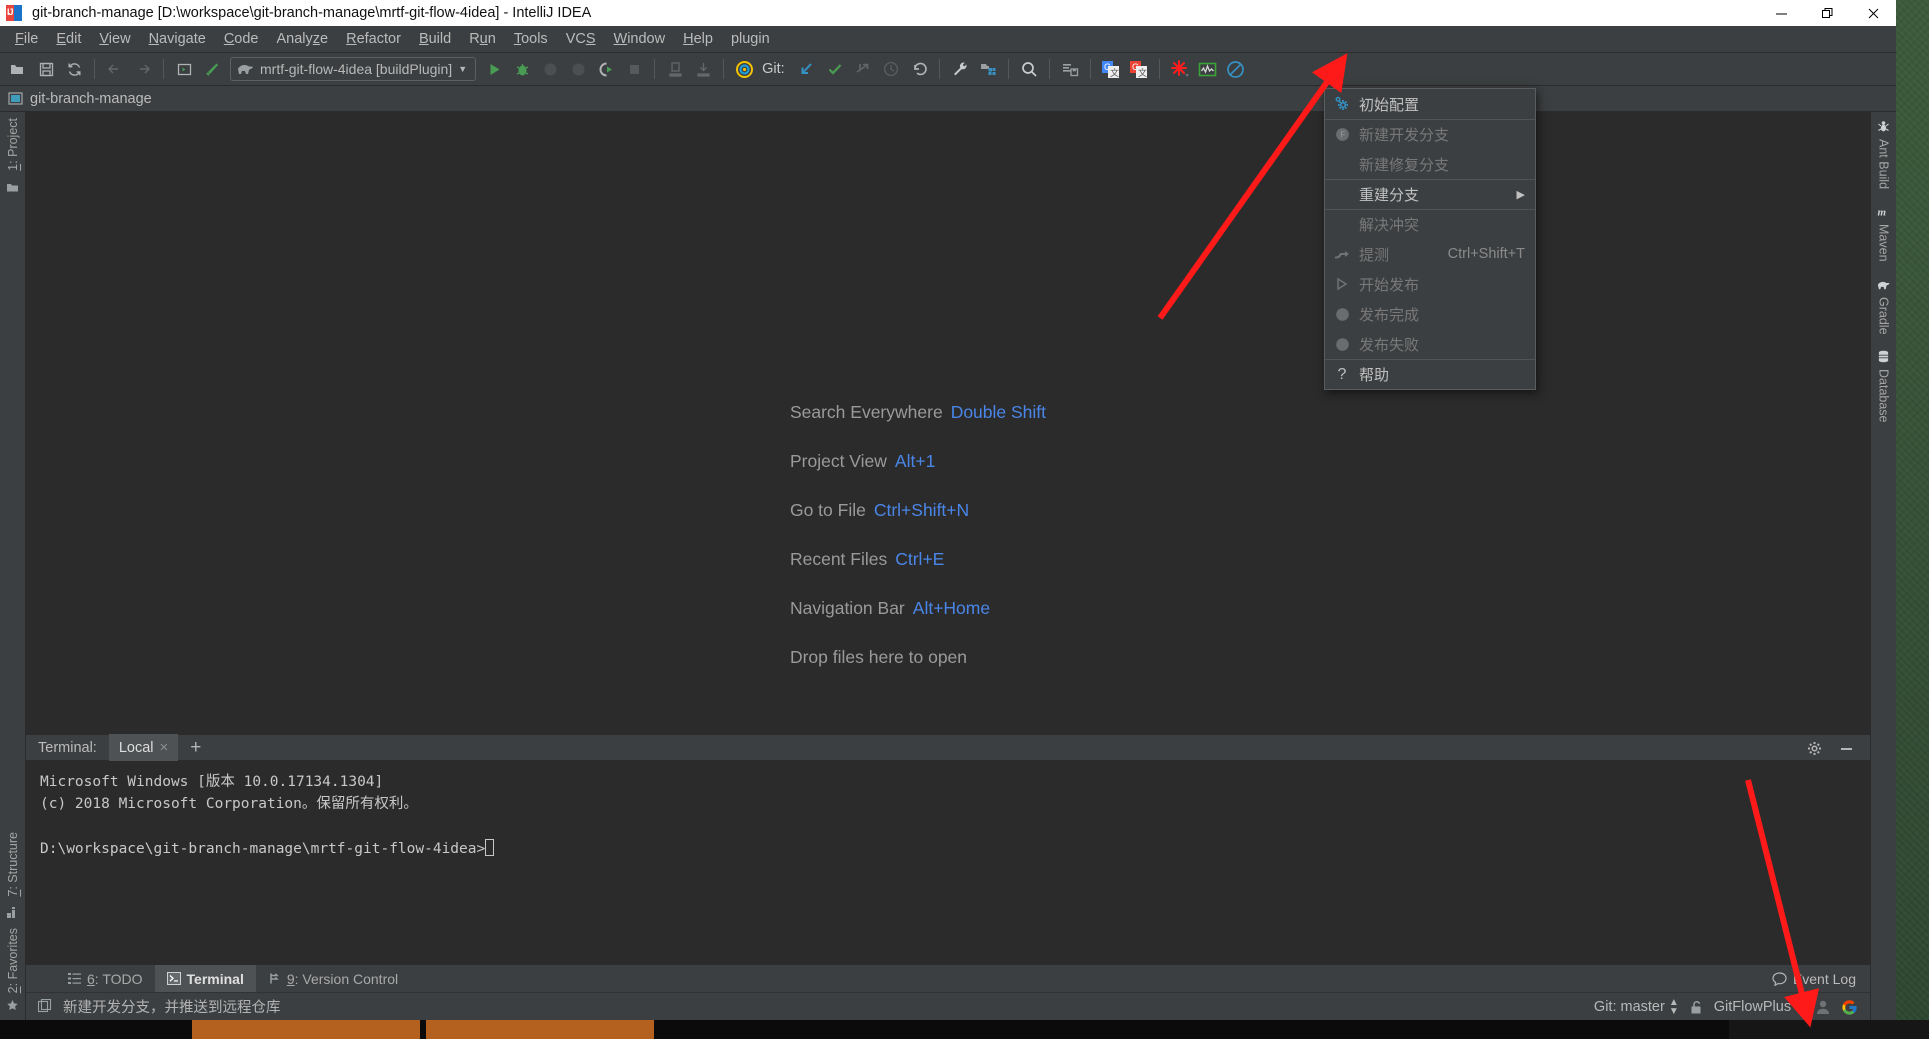 The width and height of the screenshot is (1929, 1039). I want to click on sidebar-item-ant-build: Ant Build, so click(1884, 164).